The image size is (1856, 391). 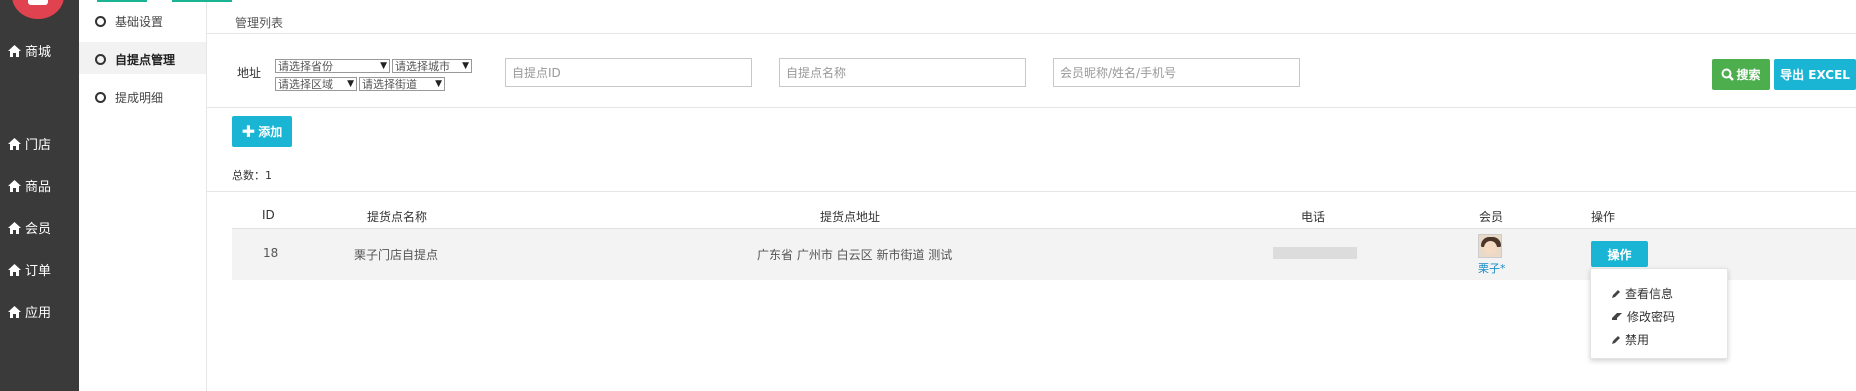 I want to click on submenu-item-basic-settings: 基础设置, so click(x=129, y=21).